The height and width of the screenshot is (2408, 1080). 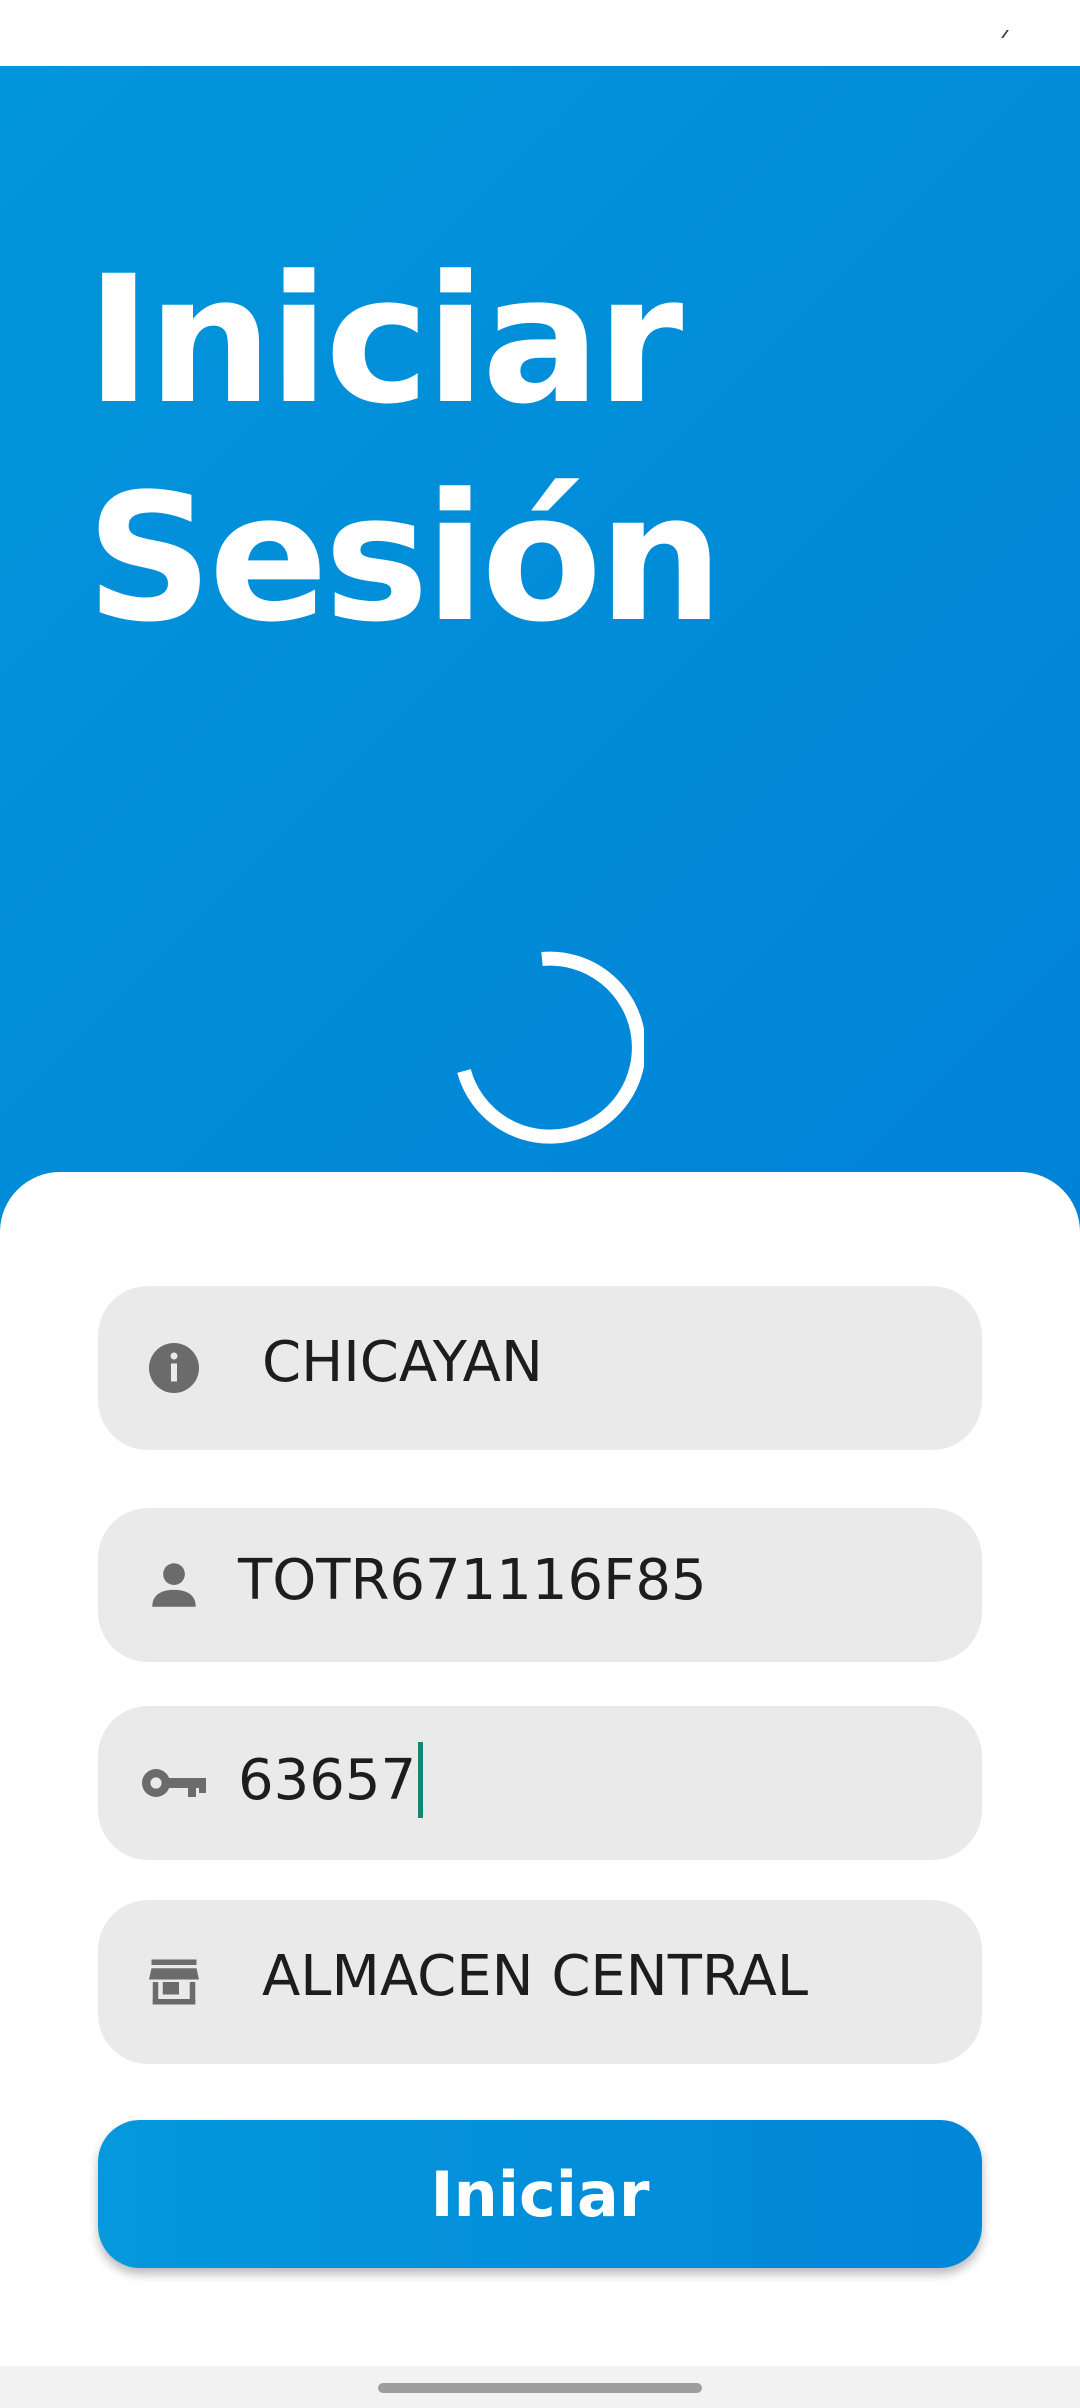 What do you see at coordinates (550, 1047) in the screenshot?
I see `loading-spinner` at bounding box center [550, 1047].